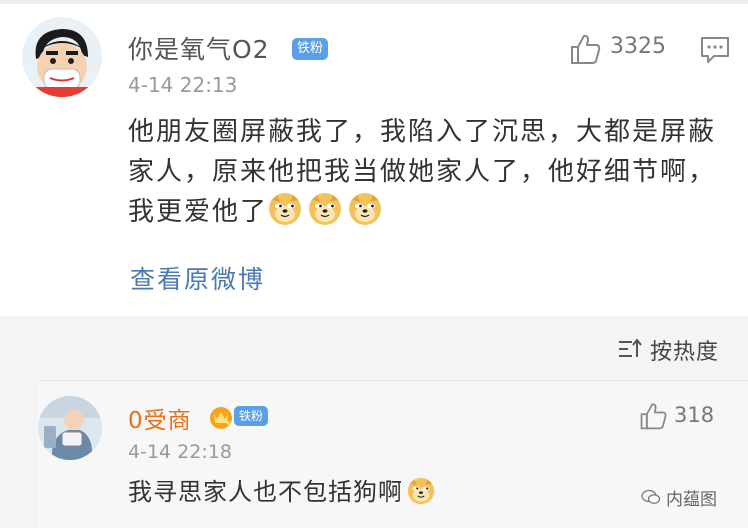  I want to click on like-count: 3325, so click(638, 46).